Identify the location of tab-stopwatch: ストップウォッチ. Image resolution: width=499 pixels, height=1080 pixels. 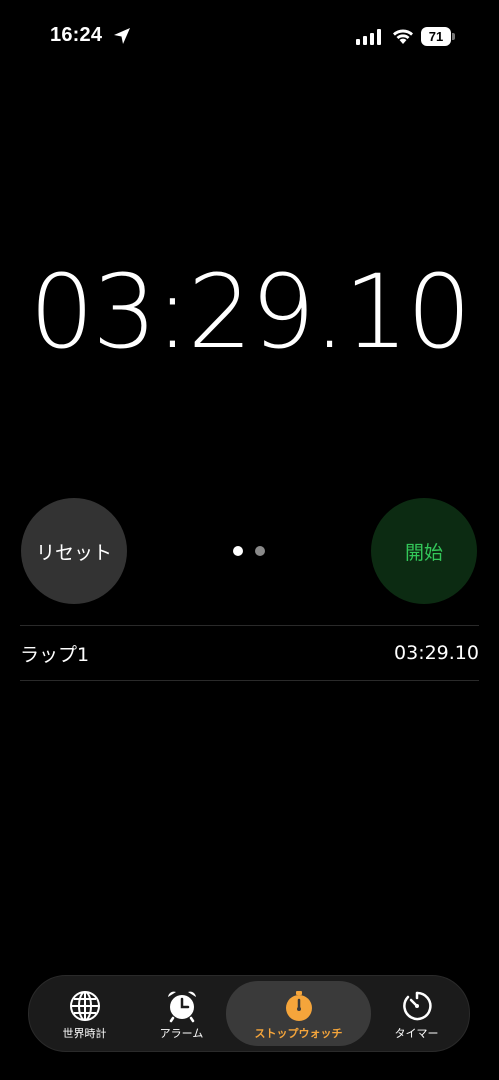
(298, 1013).